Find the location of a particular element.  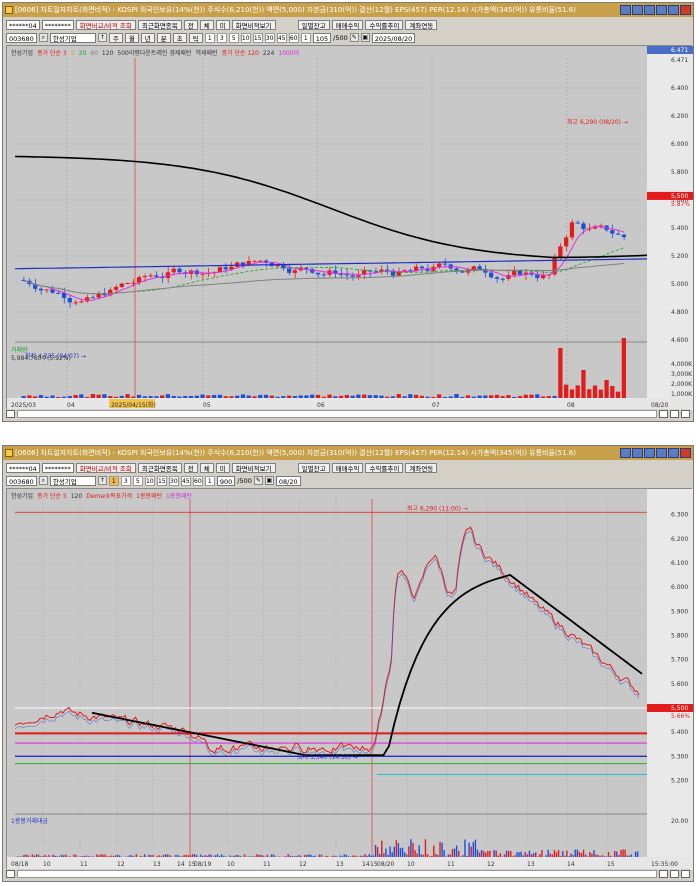

period-minute: 분 is located at coordinates (163, 37).